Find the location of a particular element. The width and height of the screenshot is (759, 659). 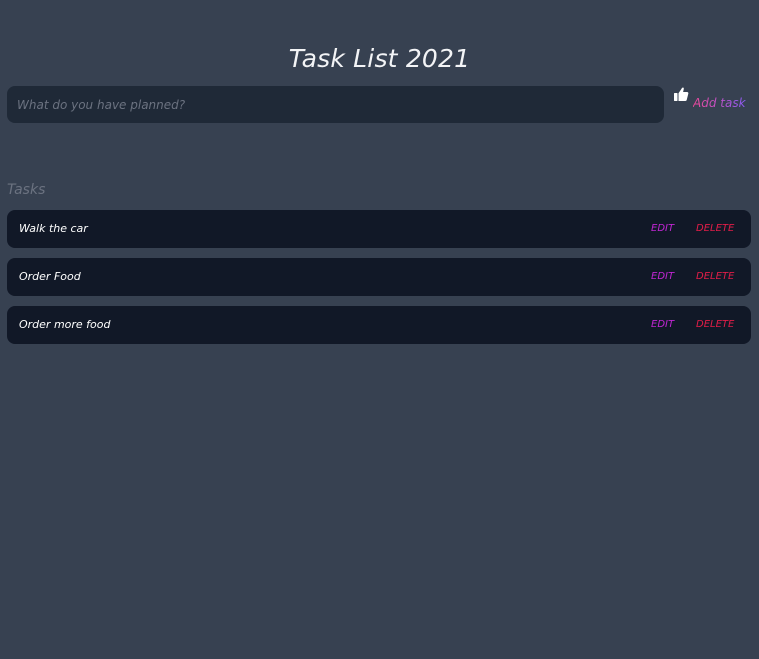

task-text: Order more food is located at coordinates (65, 325).